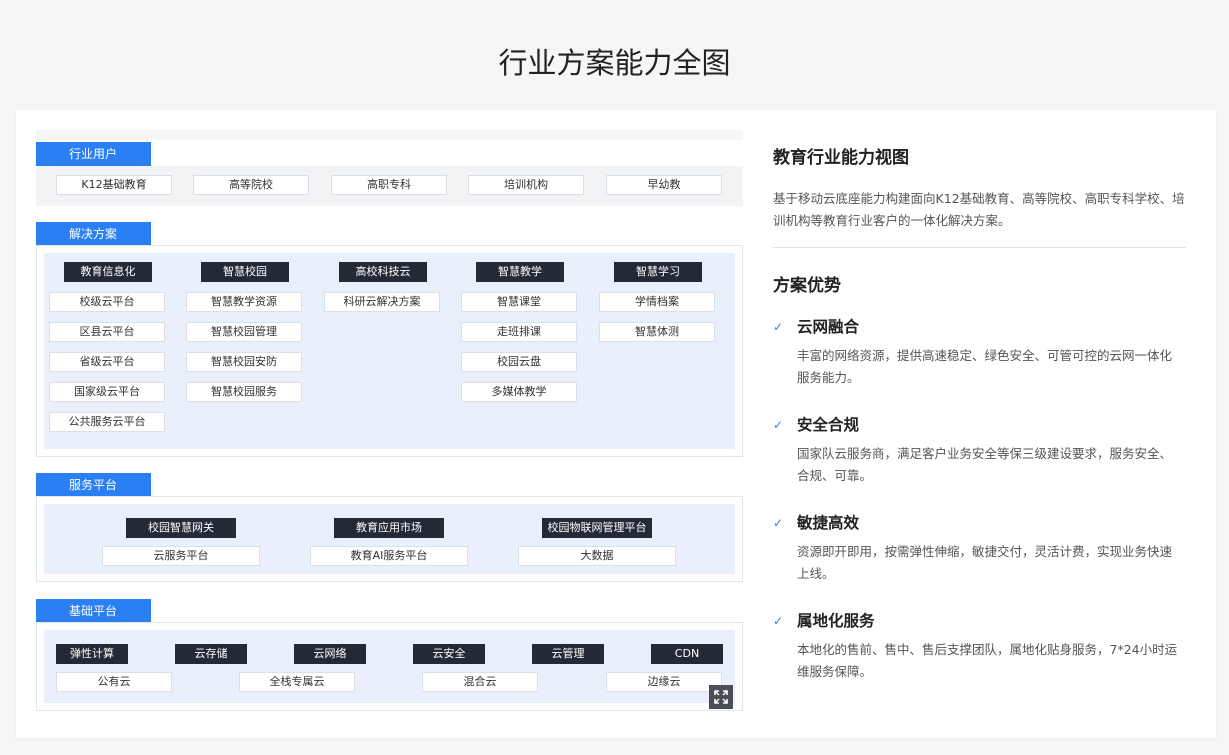  I want to click on diagram-top-bar, so click(389, 135).